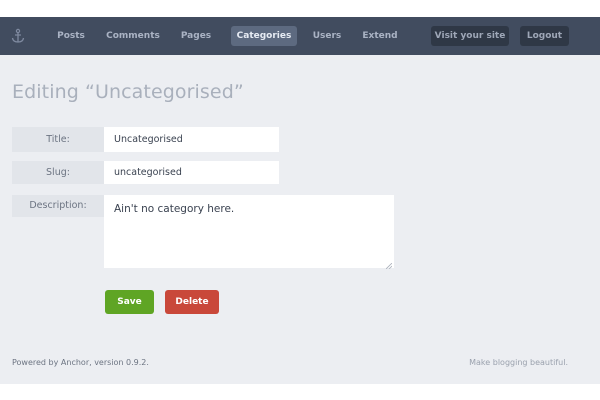 The height and width of the screenshot is (400, 600). What do you see at coordinates (174, 209) in the screenshot?
I see `description-text: Ain't no category here.` at bounding box center [174, 209].